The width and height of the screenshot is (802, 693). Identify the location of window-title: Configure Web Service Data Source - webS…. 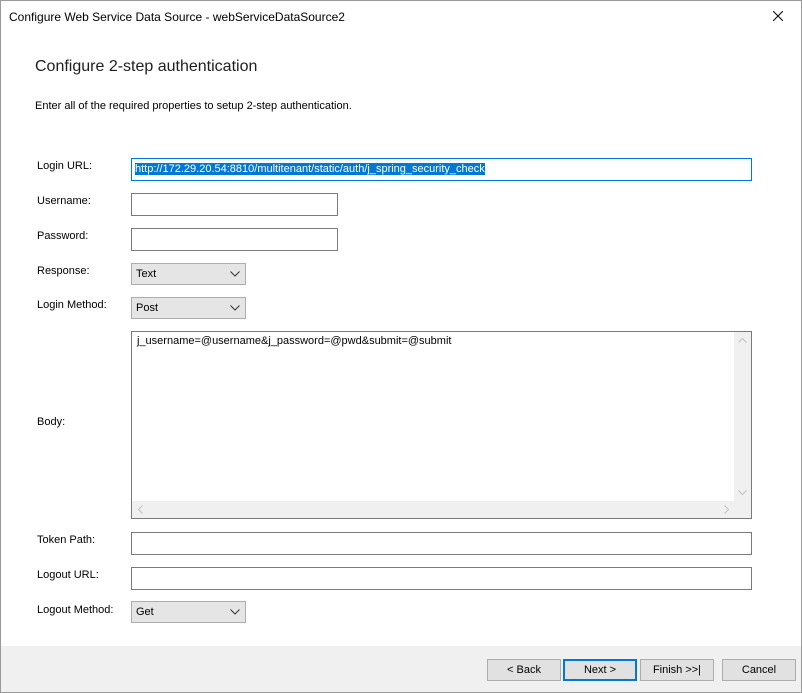
(177, 17).